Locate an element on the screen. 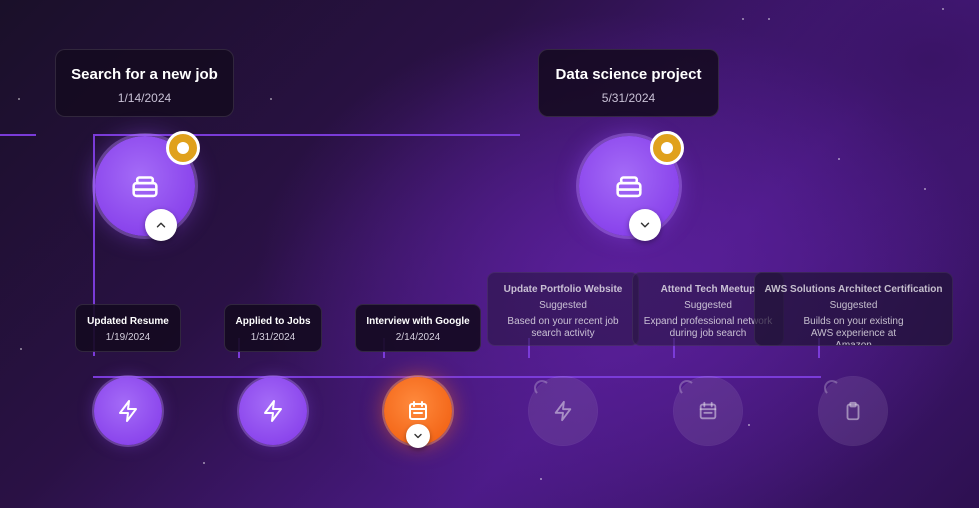  suggestion-title: Update Portfolio Website is located at coordinates (563, 289).